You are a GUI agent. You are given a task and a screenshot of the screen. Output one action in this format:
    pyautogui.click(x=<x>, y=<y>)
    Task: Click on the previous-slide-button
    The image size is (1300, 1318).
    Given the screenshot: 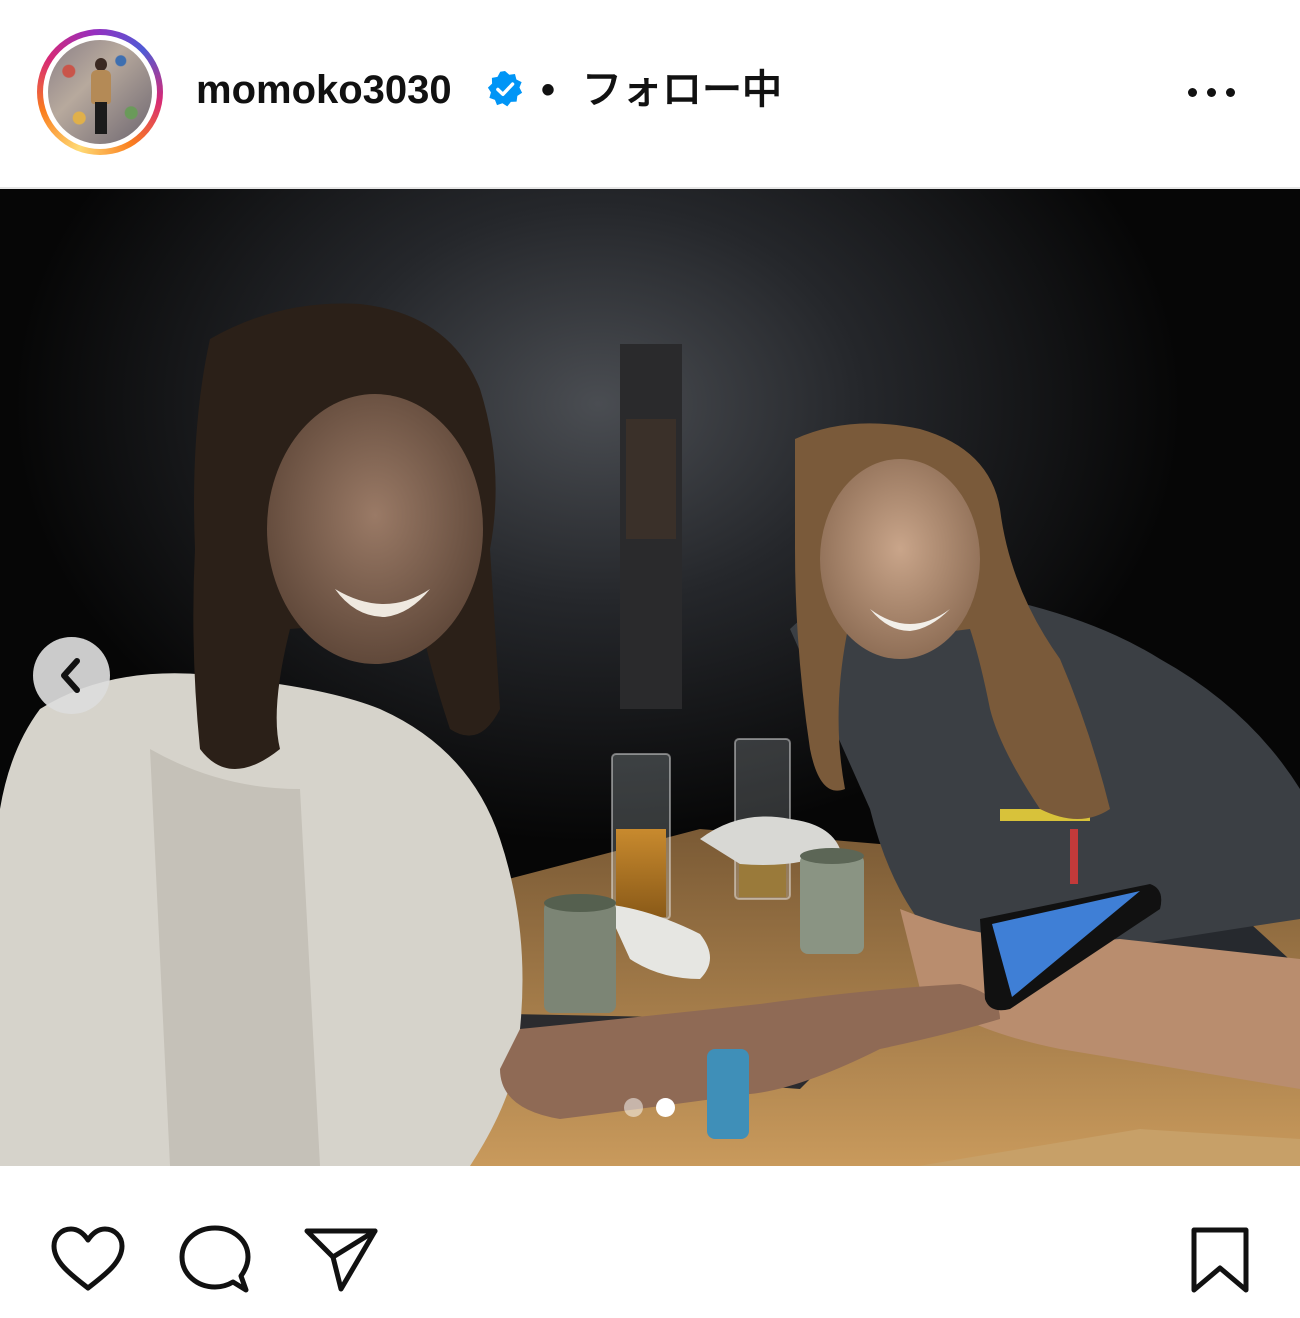 What is the action you would take?
    pyautogui.click(x=71, y=675)
    